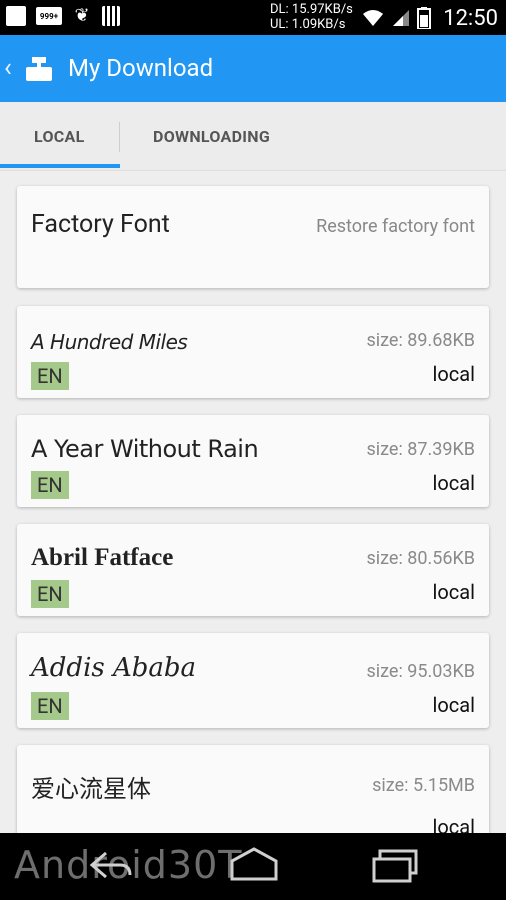  What do you see at coordinates (420, 449) in the screenshot?
I see `font-size: size: 87.39KB` at bounding box center [420, 449].